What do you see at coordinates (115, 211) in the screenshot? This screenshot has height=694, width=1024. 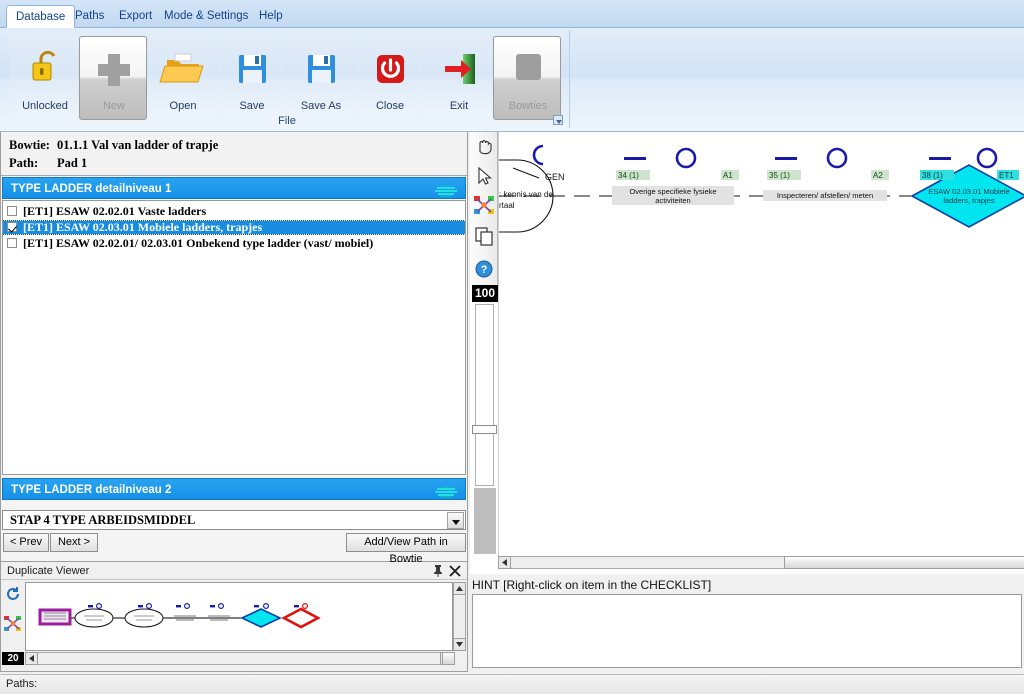 I see `list-item-label: [ET1] ESAW 02.02.01 Vaste ladders` at bounding box center [115, 211].